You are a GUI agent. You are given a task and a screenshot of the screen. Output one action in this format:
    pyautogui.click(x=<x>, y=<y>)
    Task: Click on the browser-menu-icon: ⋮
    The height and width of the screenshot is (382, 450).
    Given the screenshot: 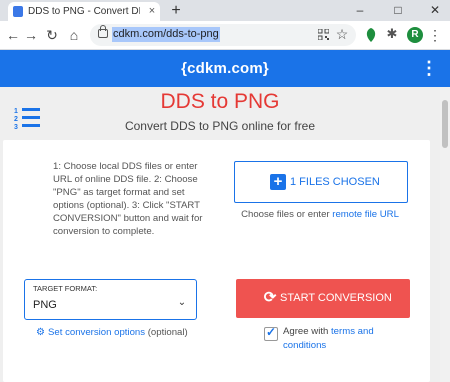 What is the action you would take?
    pyautogui.click(x=435, y=35)
    